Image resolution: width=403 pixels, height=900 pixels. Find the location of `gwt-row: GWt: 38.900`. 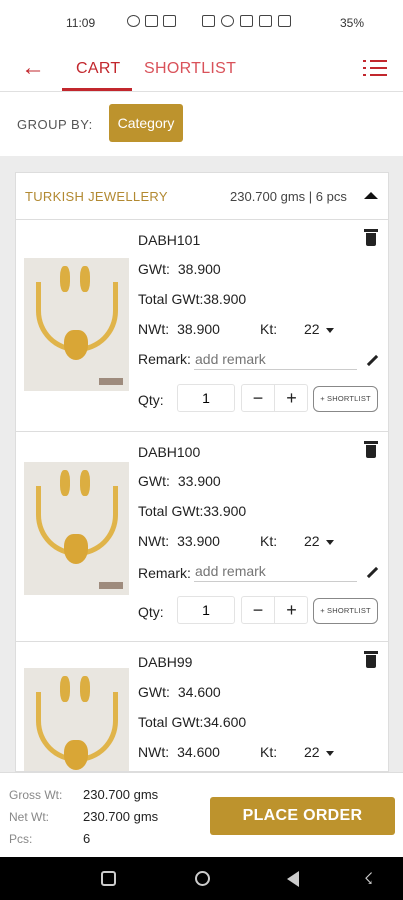

gwt-row: GWt: 38.900 is located at coordinates (179, 269).